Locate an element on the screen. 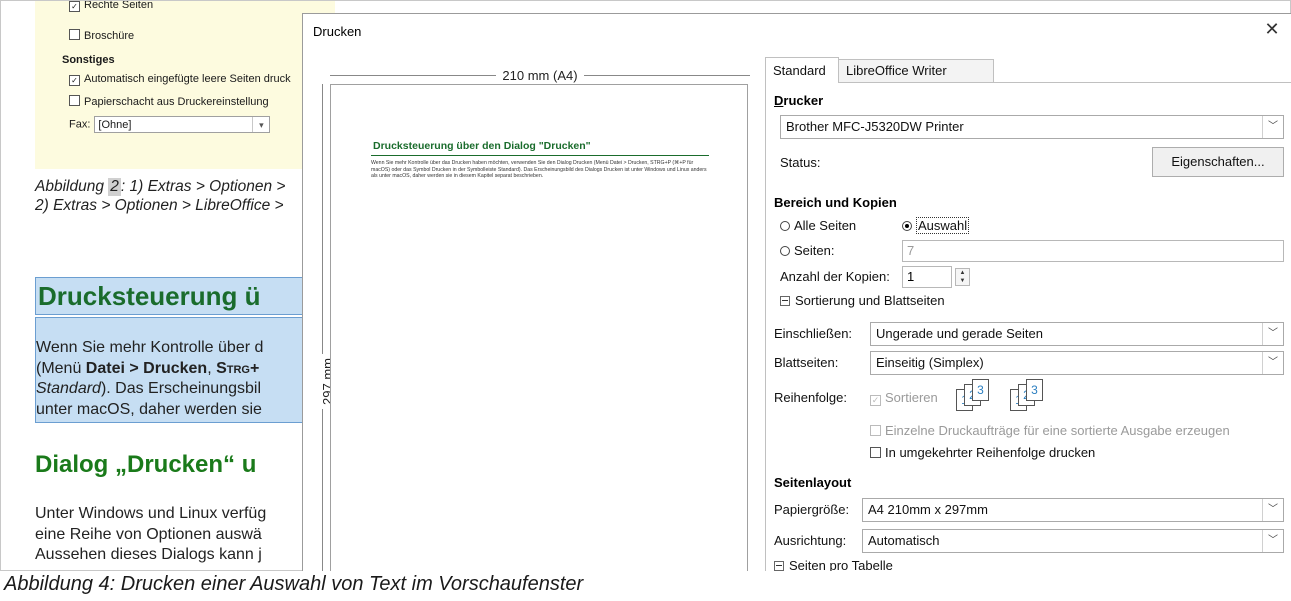  paper-tray-option: Papierschacht aus Druckereinstellung is located at coordinates (169, 101).